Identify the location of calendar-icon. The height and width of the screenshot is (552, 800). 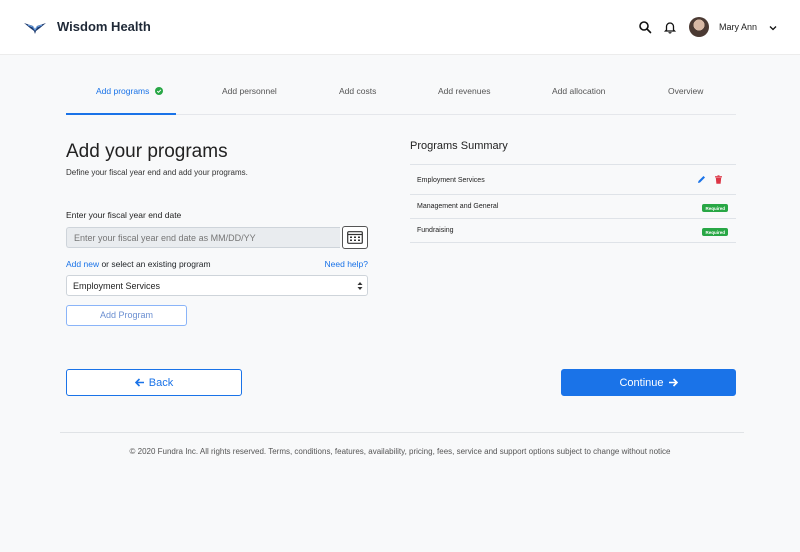
(355, 237).